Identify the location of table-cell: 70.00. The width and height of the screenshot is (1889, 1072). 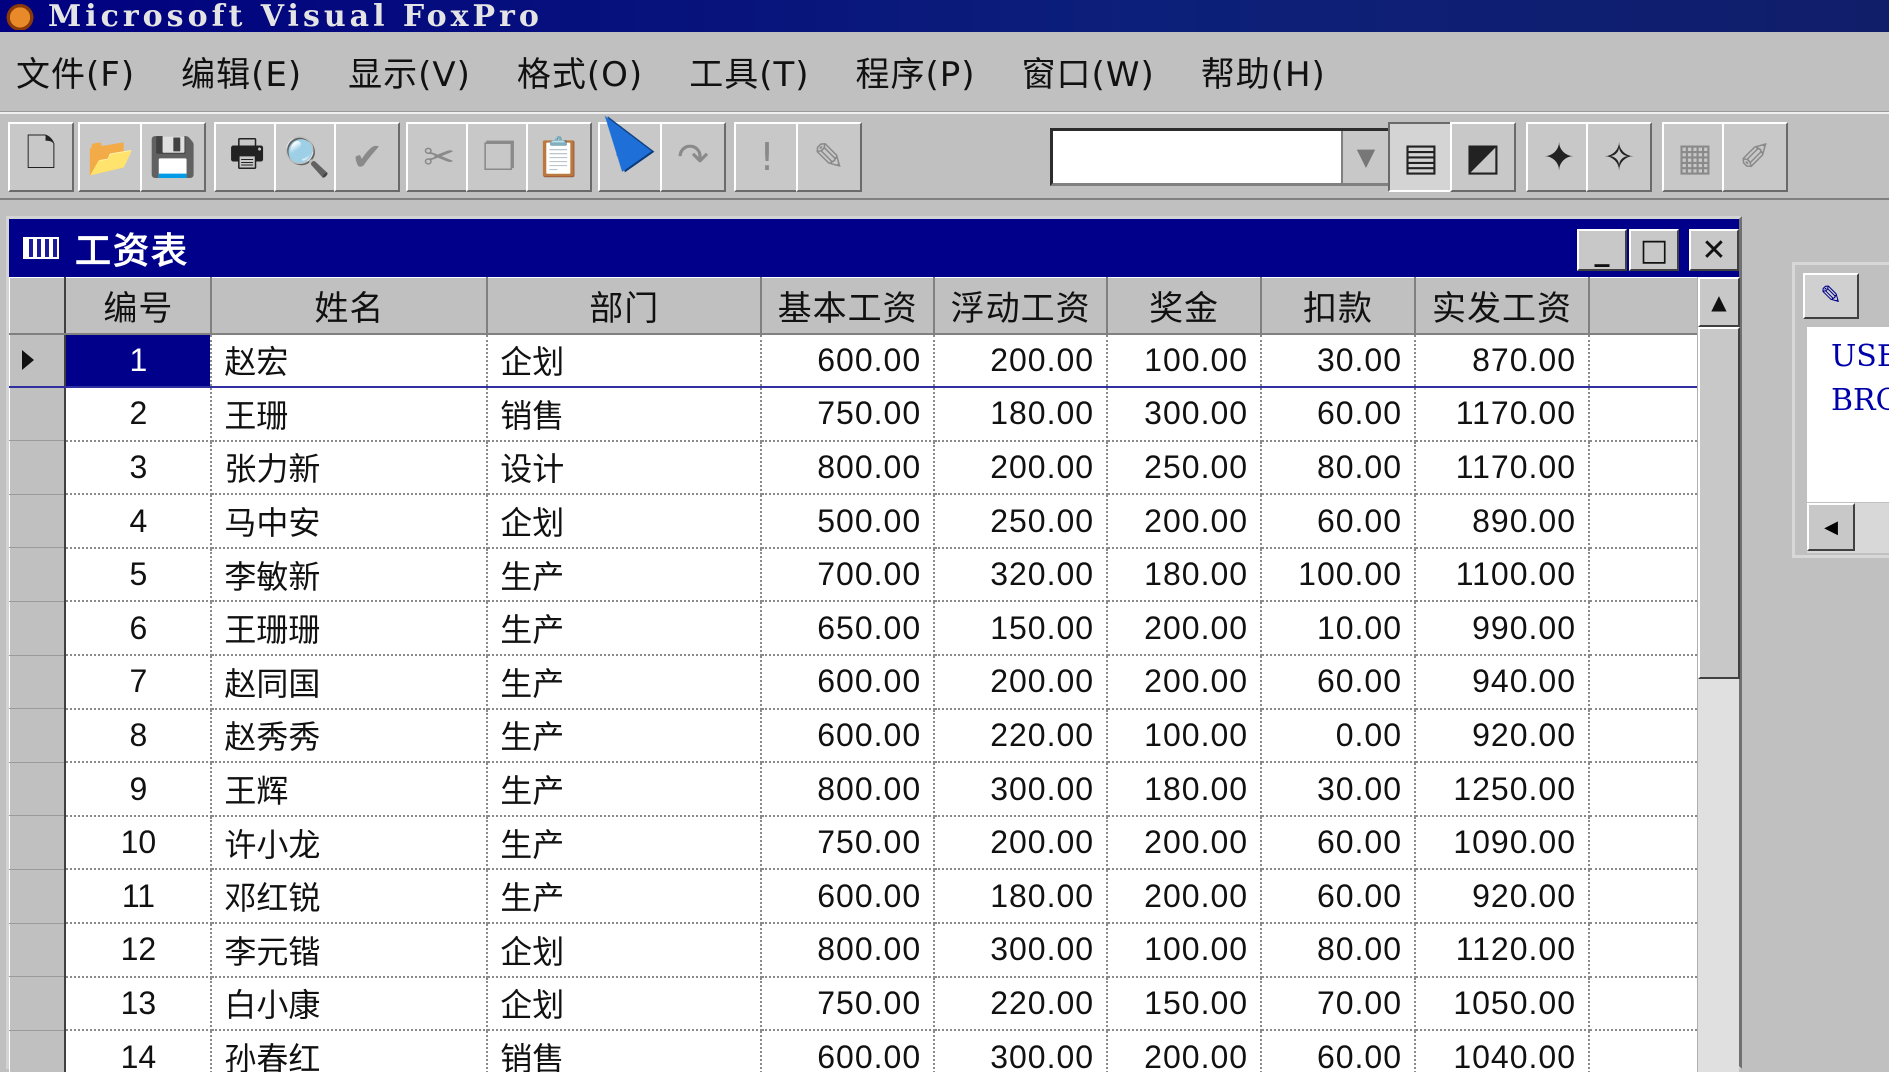
(1339, 1004).